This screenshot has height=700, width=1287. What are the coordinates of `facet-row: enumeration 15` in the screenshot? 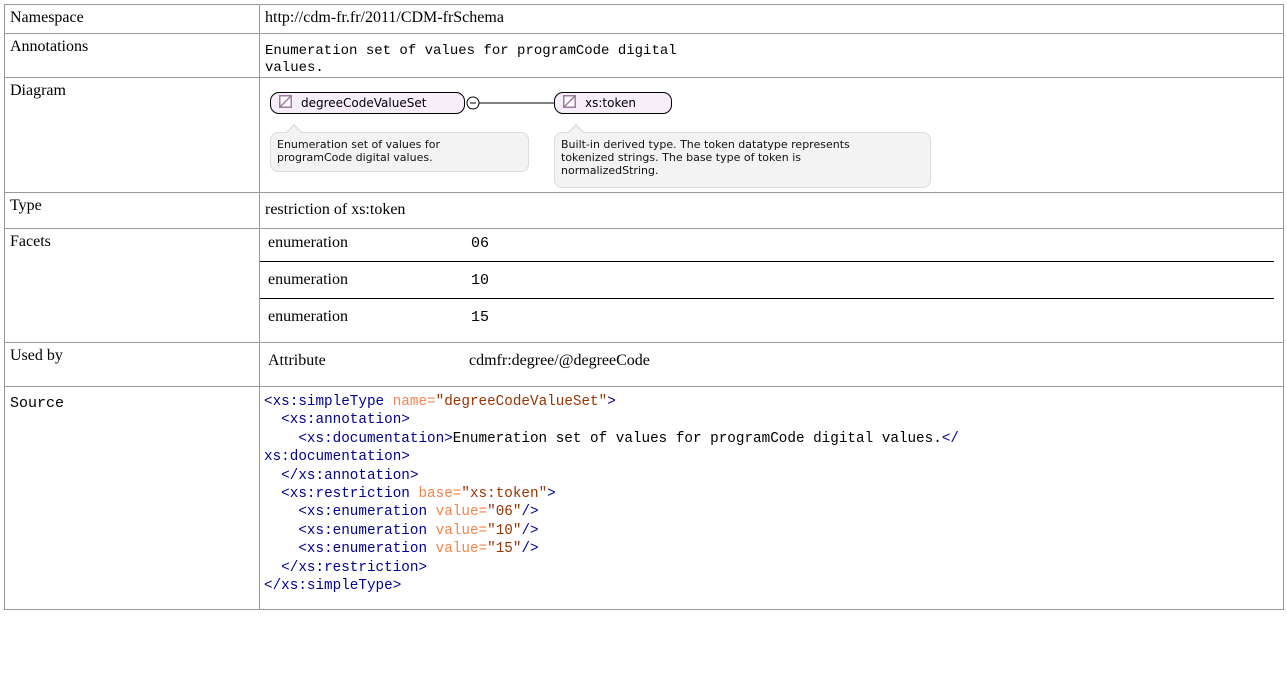 It's located at (767, 316).